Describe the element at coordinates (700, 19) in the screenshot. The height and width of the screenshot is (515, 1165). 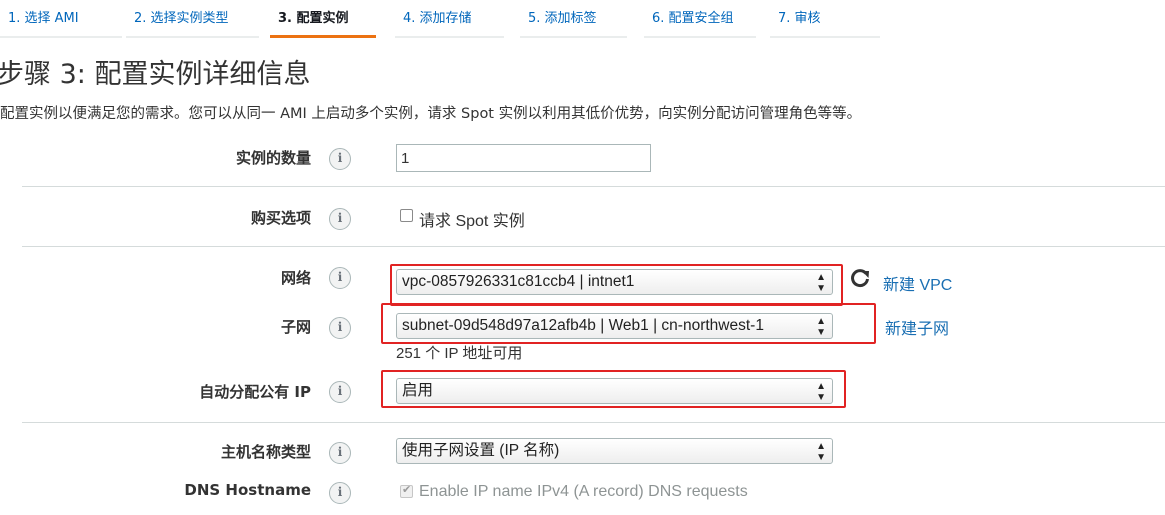
I see `tab-configure-security-group: 6. 配置安全组` at that location.